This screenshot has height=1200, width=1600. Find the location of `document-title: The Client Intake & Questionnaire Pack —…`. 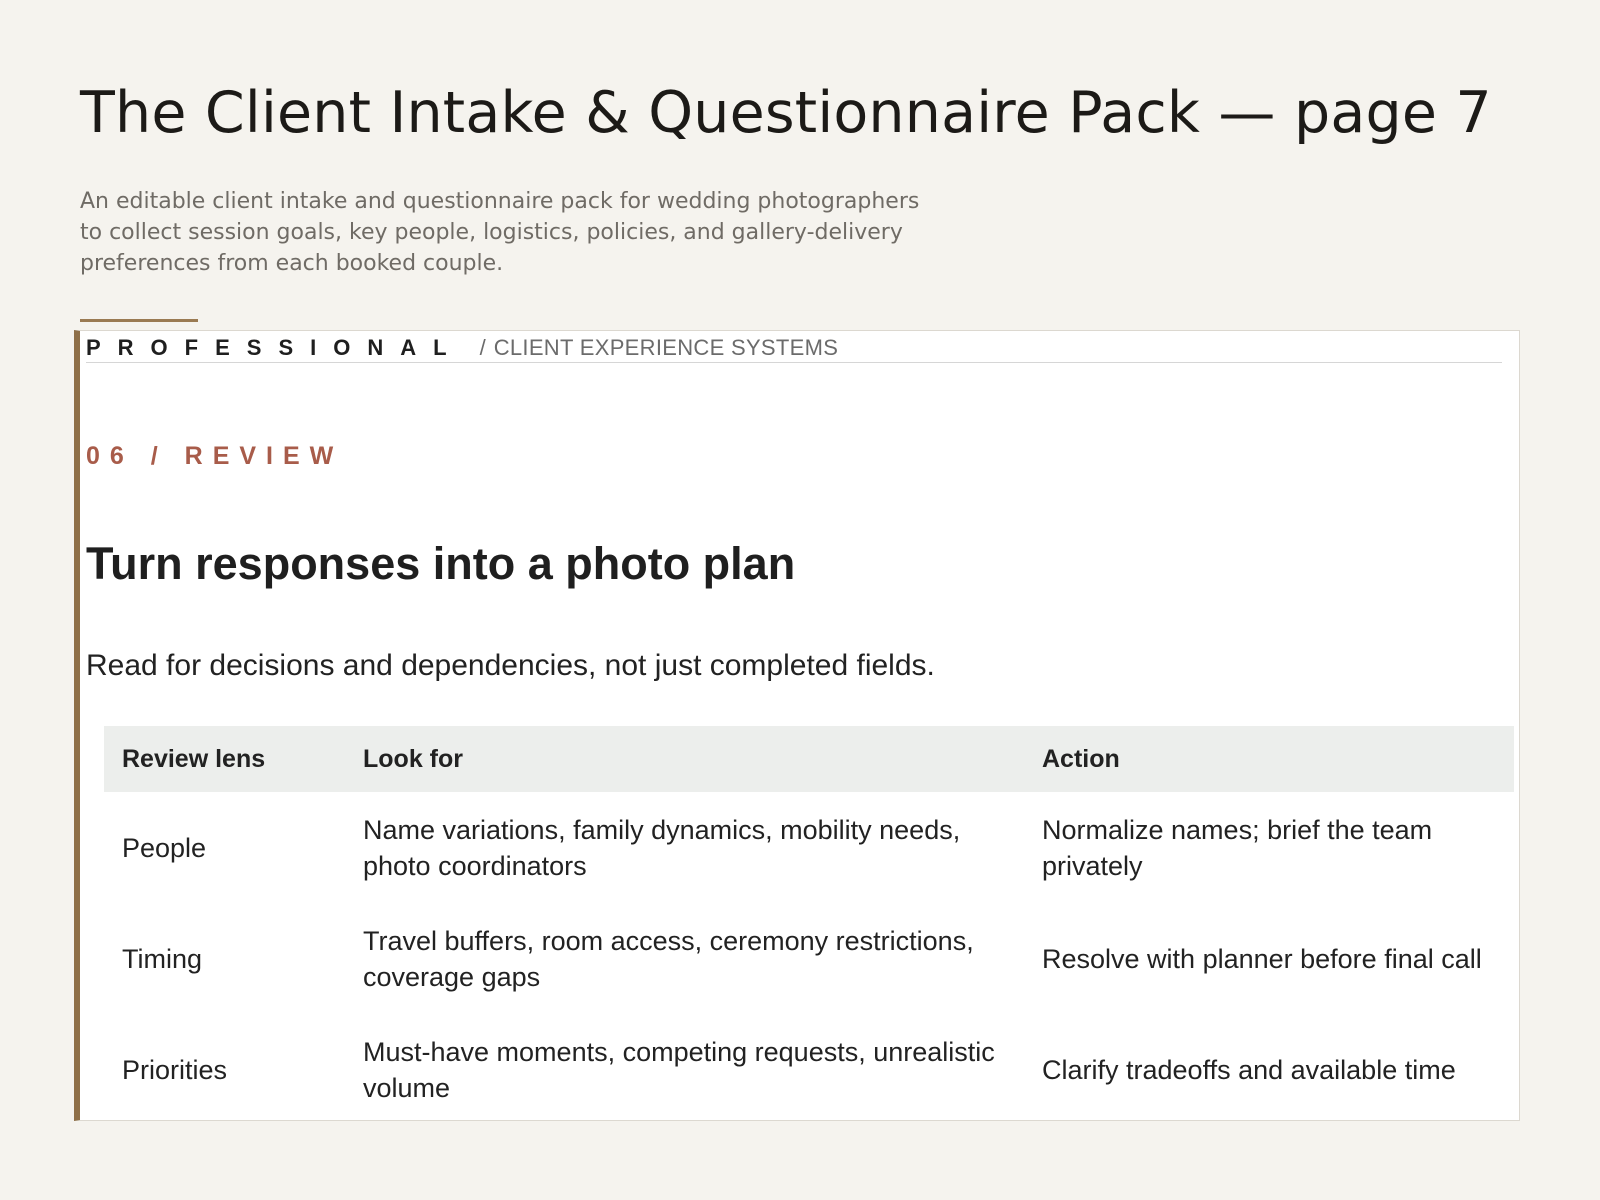

document-title: The Client Intake & Questionnaire Pack —… is located at coordinates (786, 113).